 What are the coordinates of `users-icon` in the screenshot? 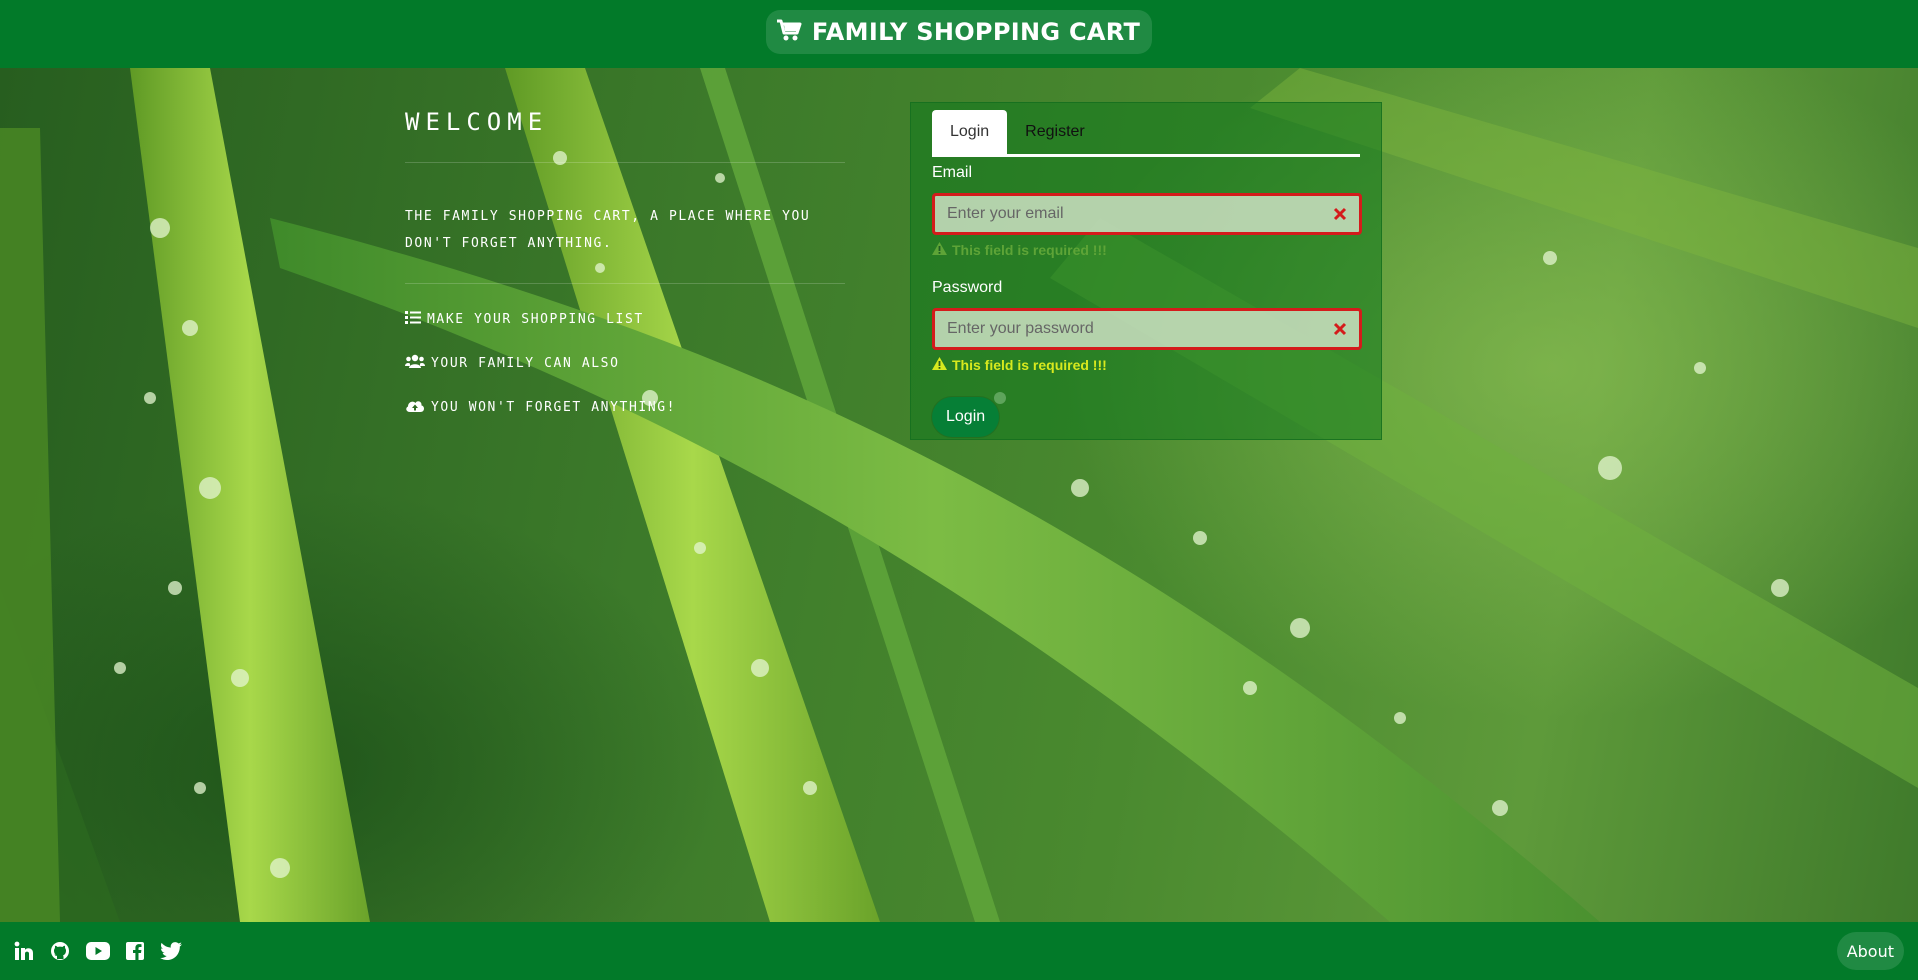 It's located at (415, 363).